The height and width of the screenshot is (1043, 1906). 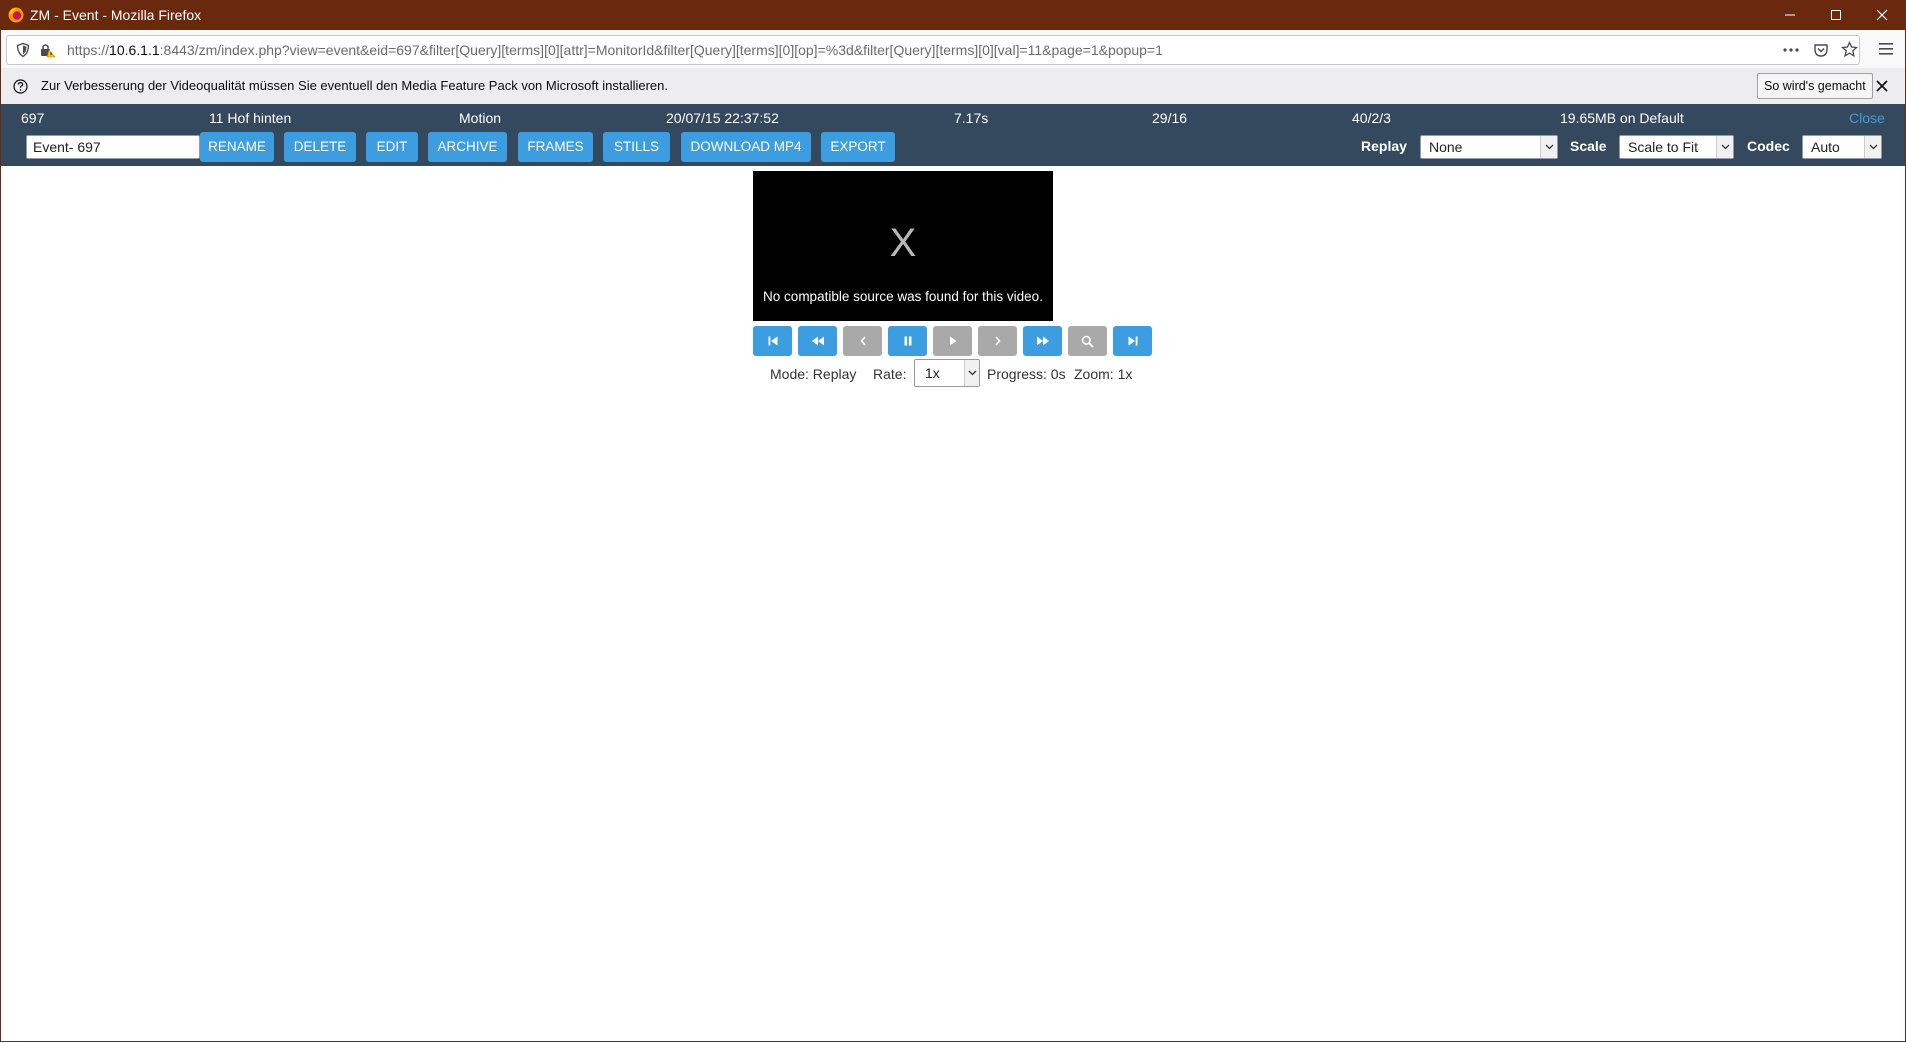 What do you see at coordinates (480, 118) in the screenshot?
I see `event-cause: Motion` at bounding box center [480, 118].